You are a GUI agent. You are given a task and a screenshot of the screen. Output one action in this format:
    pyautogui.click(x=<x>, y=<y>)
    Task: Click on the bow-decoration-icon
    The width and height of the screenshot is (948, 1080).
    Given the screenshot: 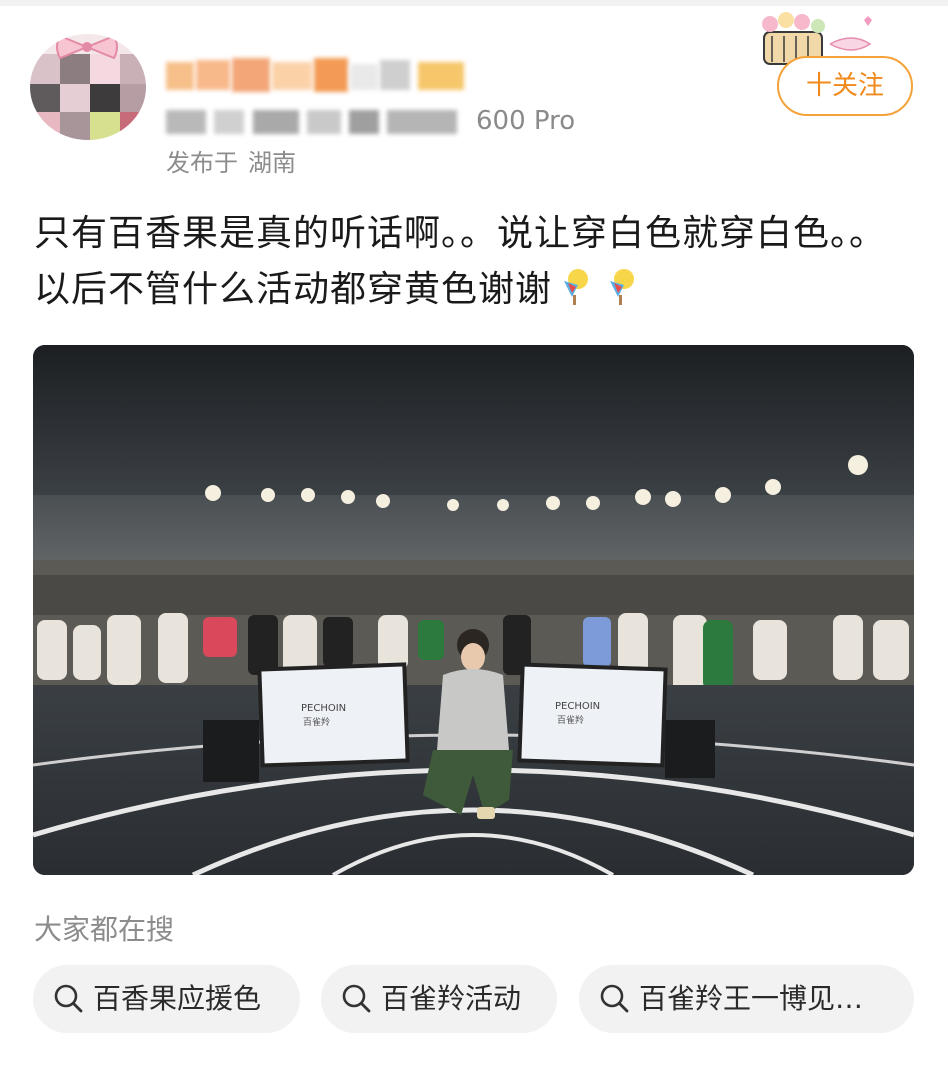 What is the action you would take?
    pyautogui.click(x=87, y=47)
    